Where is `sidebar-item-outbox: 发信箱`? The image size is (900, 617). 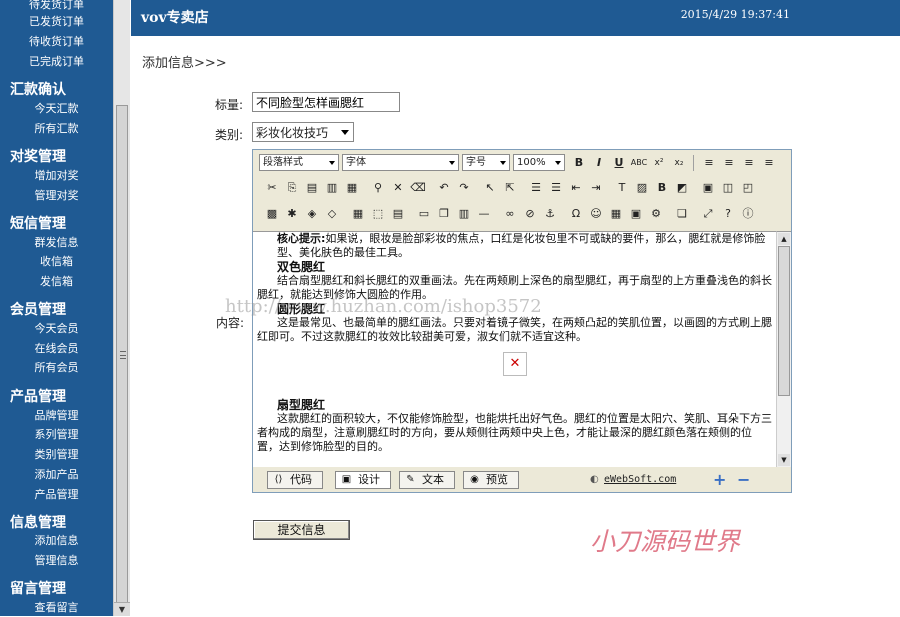
sidebar-item-outbox: 发信箱 is located at coordinates (56, 281).